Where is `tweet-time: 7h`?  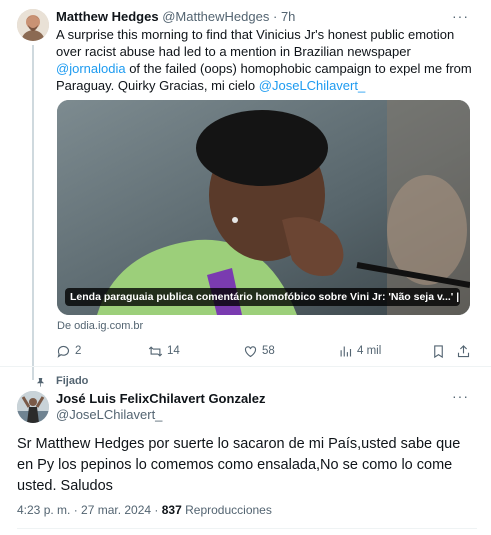 tweet-time: 7h is located at coordinates (288, 16).